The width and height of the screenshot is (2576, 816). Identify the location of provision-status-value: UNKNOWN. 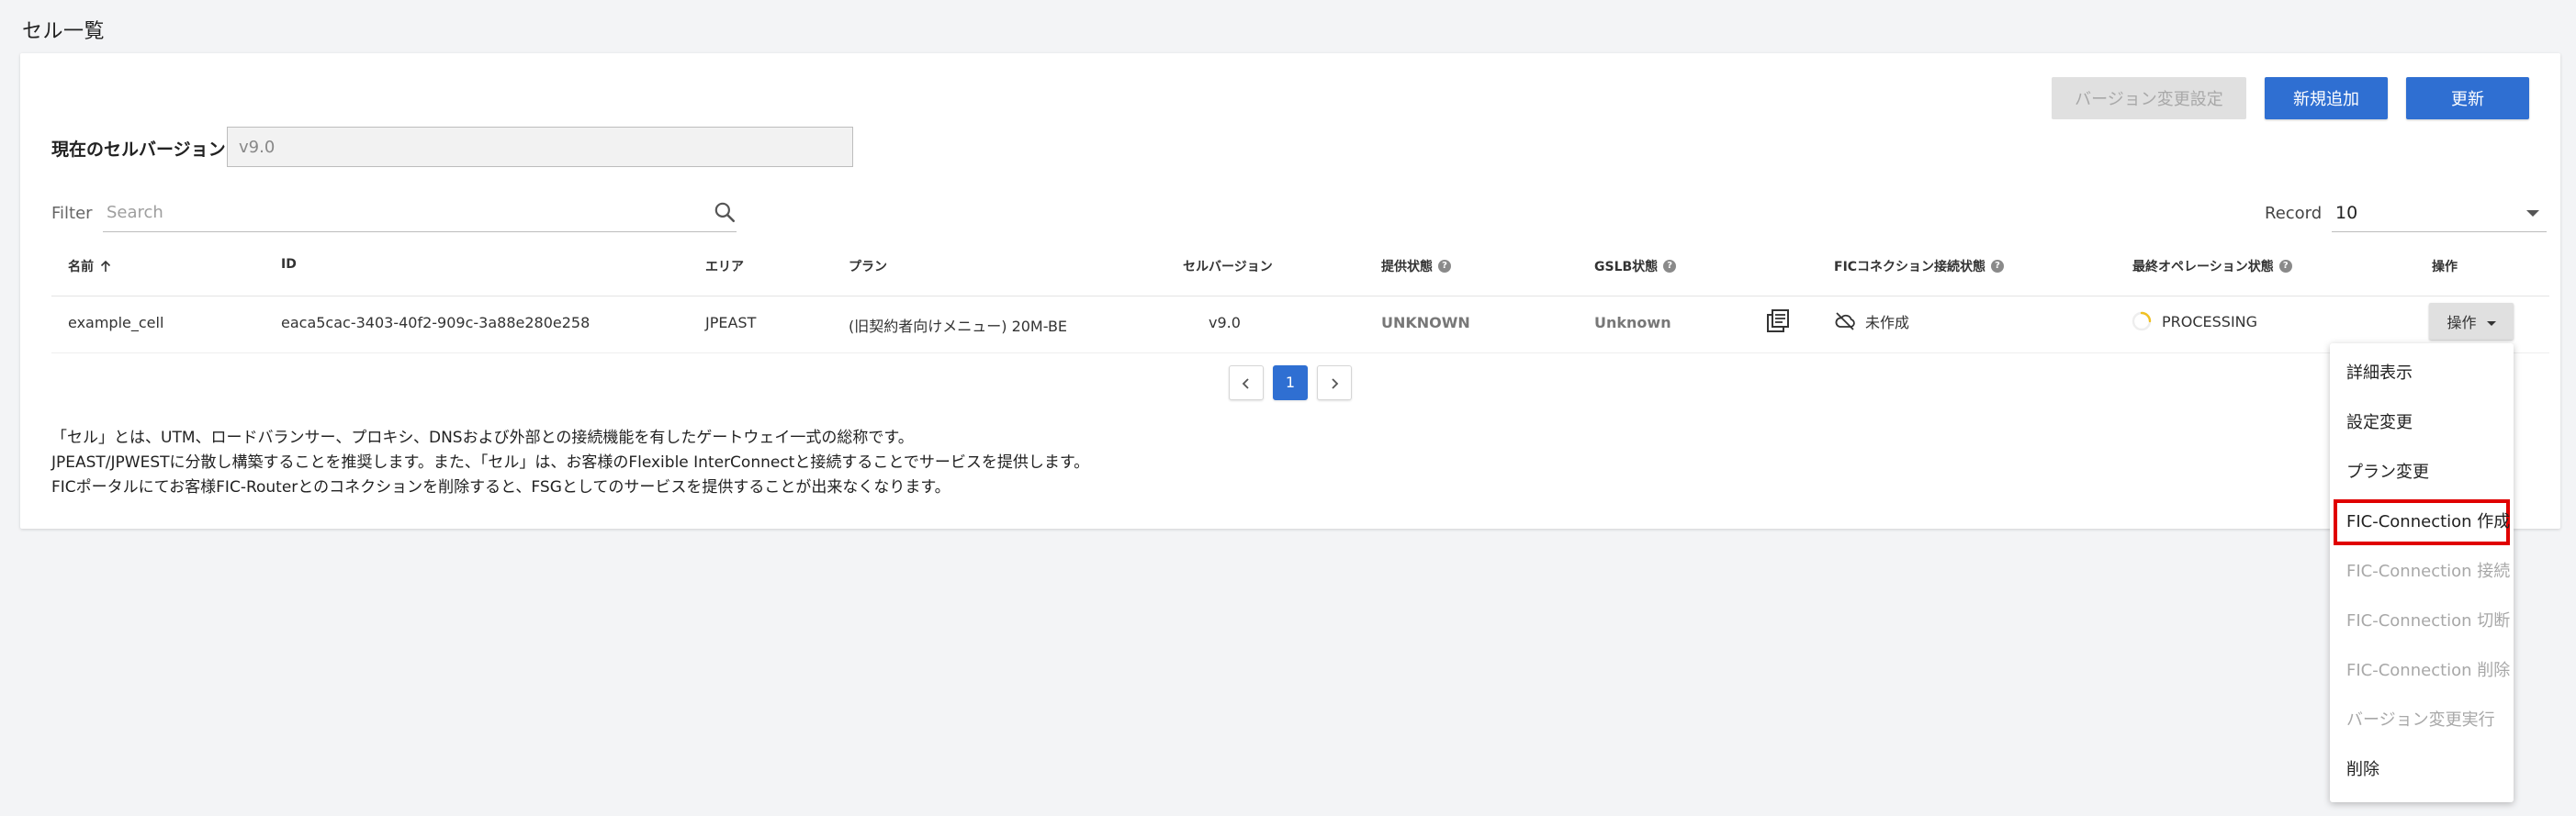
(1425, 322).